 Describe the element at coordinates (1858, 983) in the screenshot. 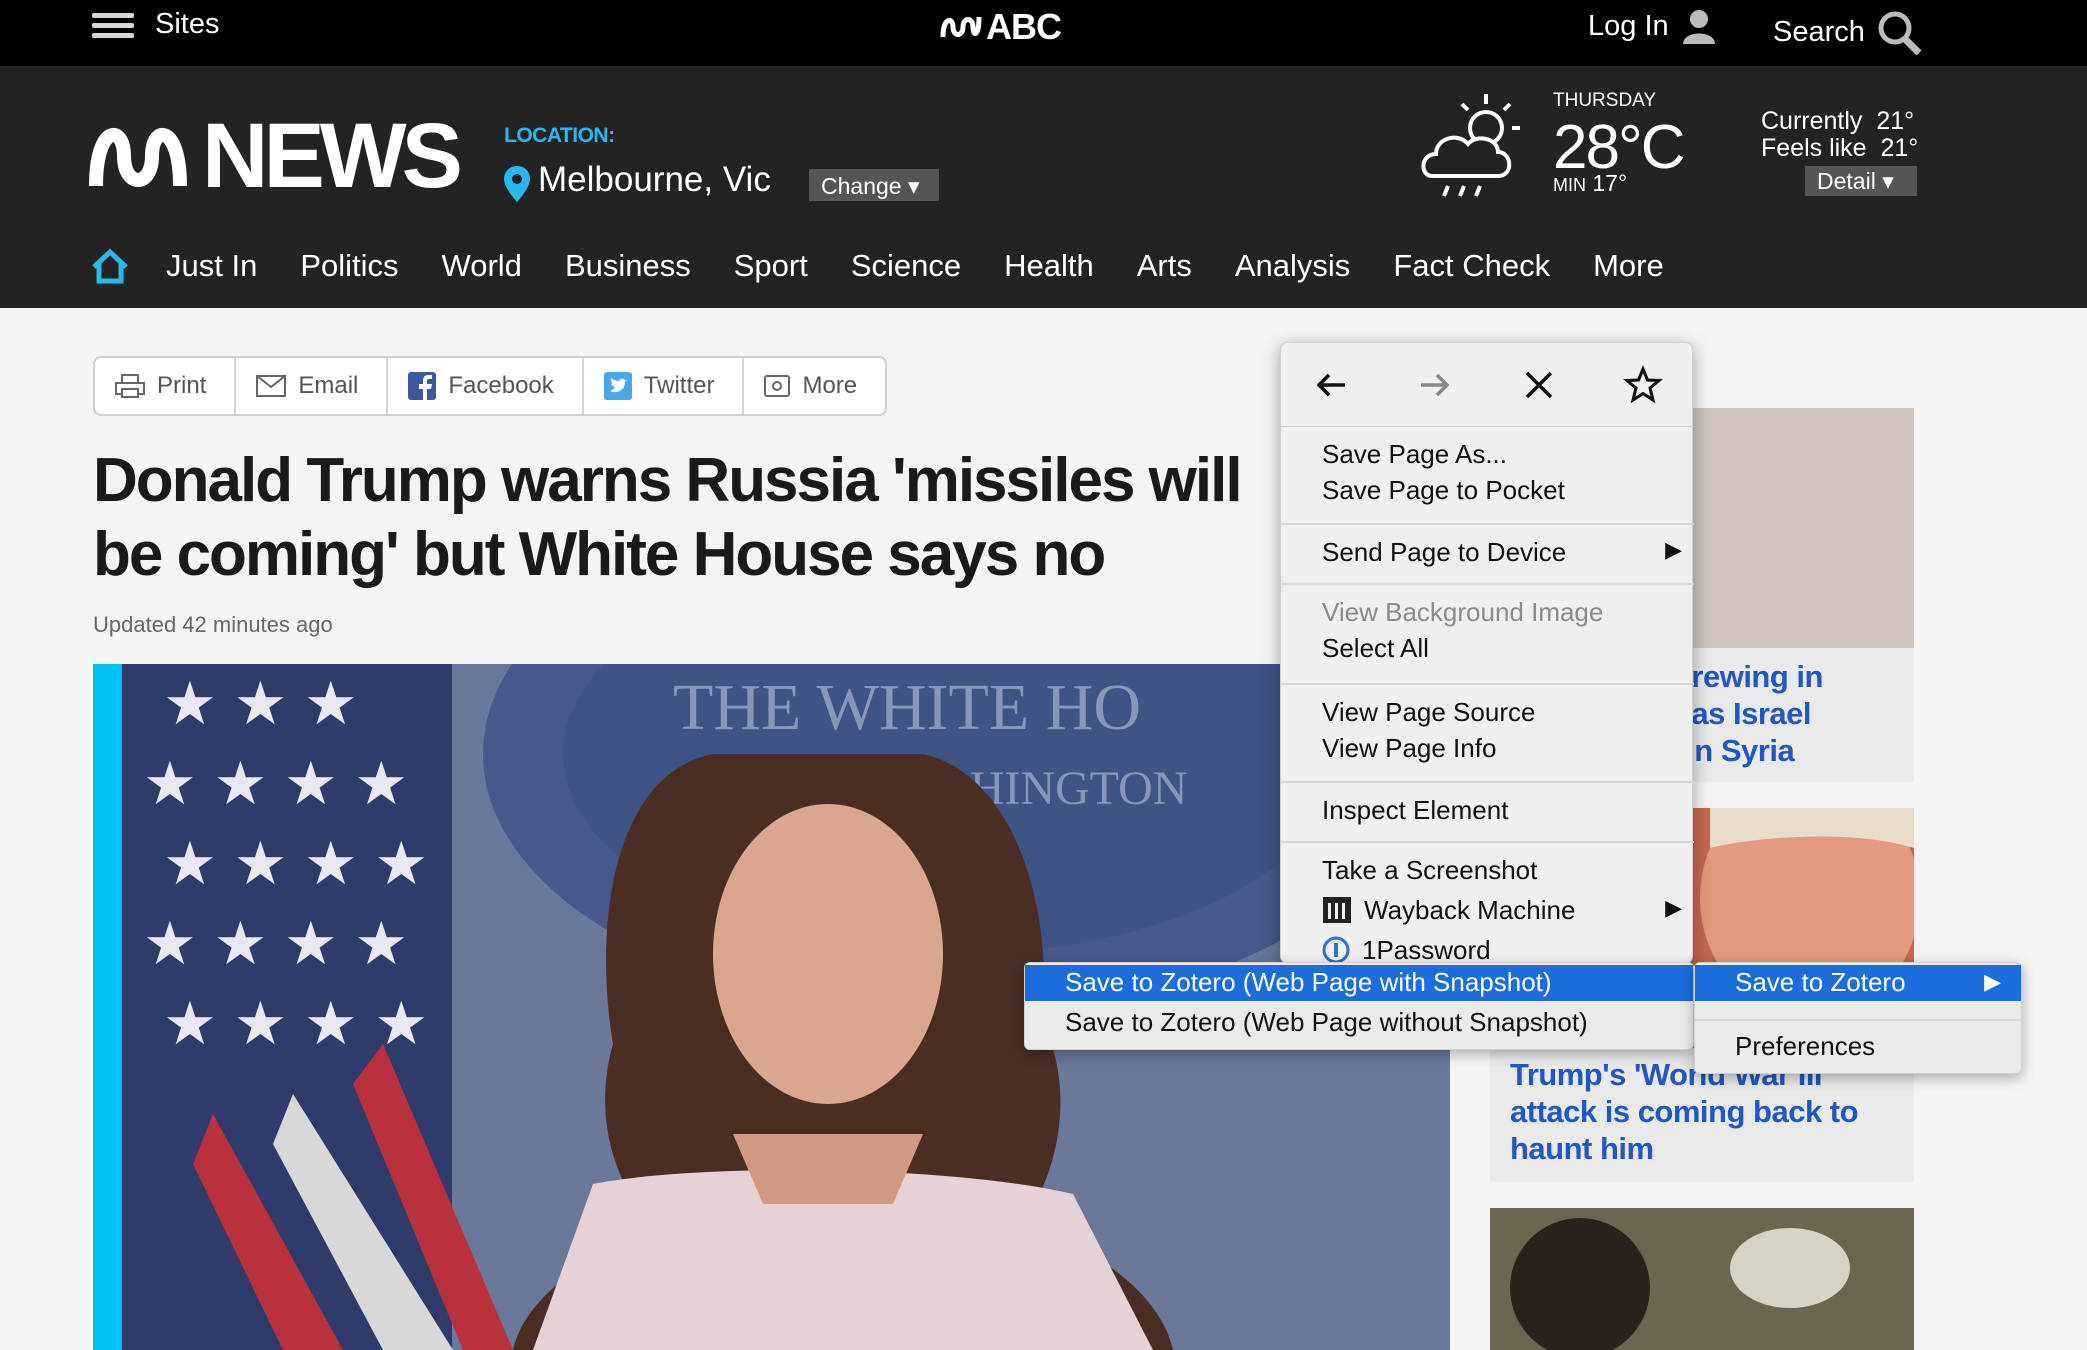

I see `menu-save-to-zotero: Save to Zotero ▶` at that location.